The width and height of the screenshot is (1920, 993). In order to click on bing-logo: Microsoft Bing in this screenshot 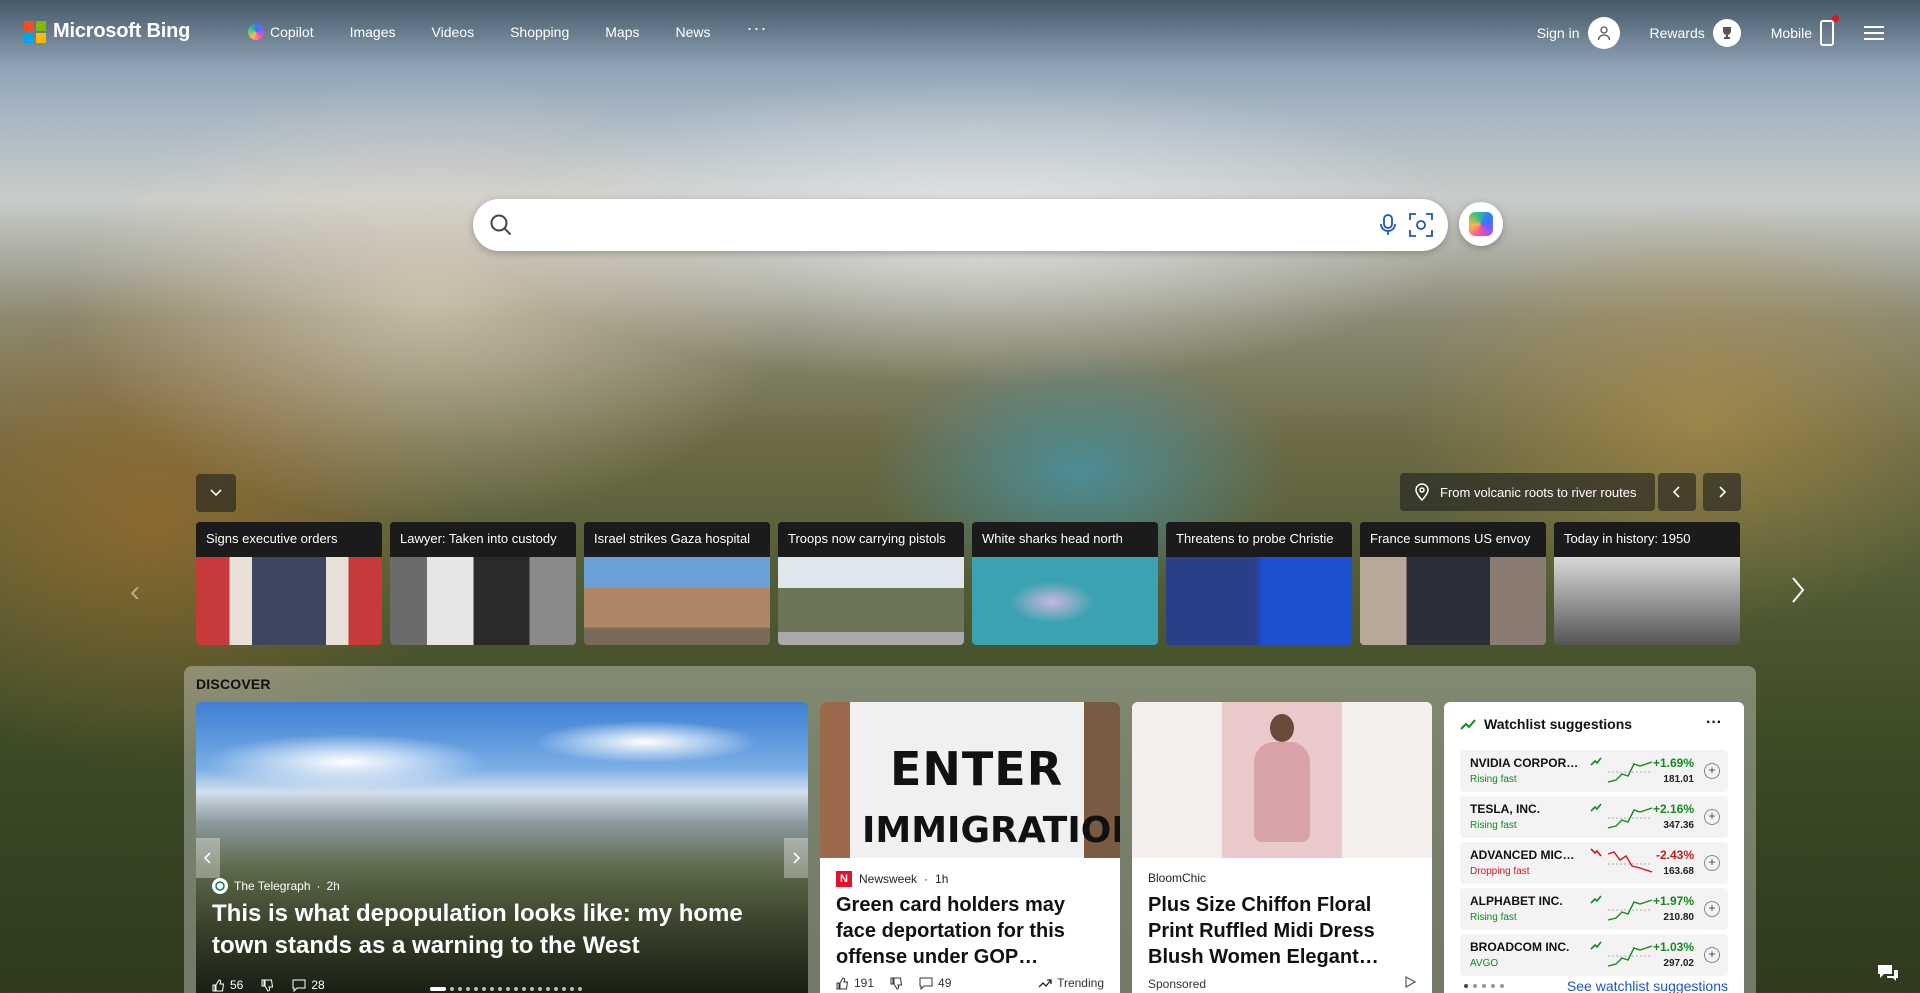, I will do `click(107, 31)`.